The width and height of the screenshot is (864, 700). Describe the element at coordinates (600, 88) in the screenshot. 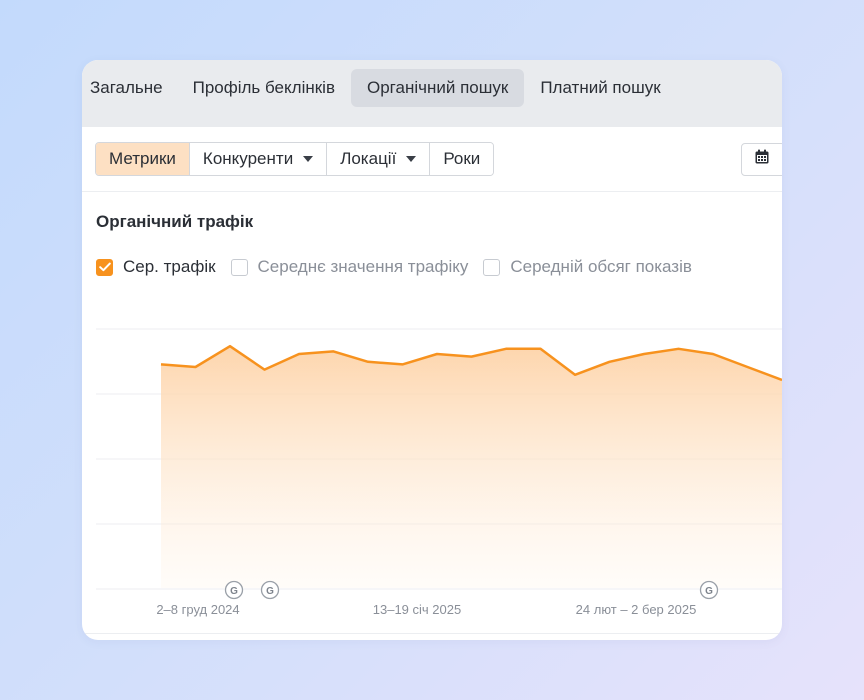

I see `tab-paid-search: Платний пошук` at that location.